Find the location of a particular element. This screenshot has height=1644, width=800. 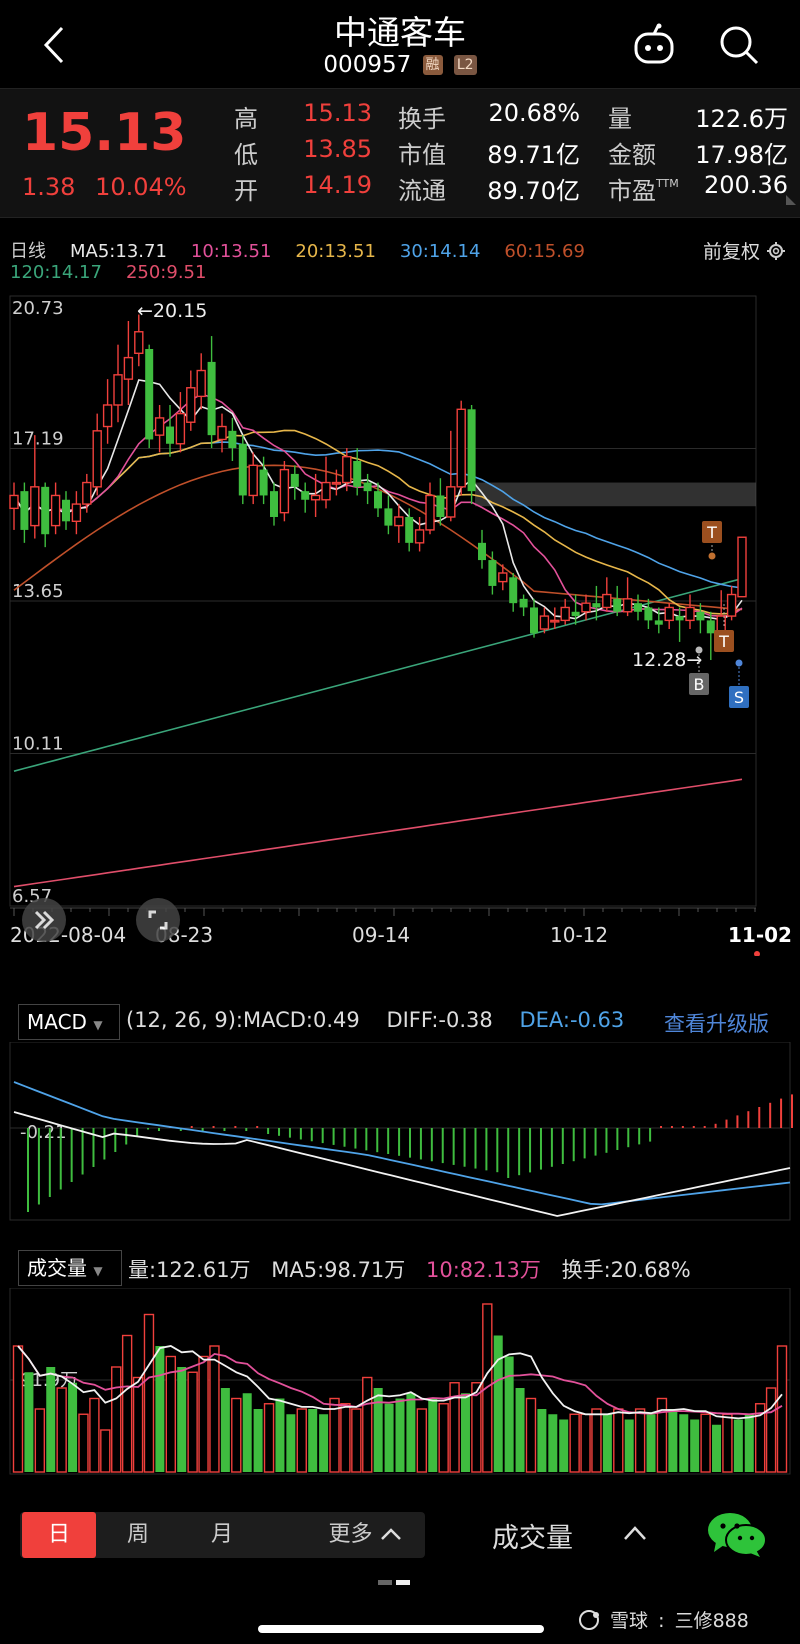

y-axis-label: 13.65 is located at coordinates (38, 591).